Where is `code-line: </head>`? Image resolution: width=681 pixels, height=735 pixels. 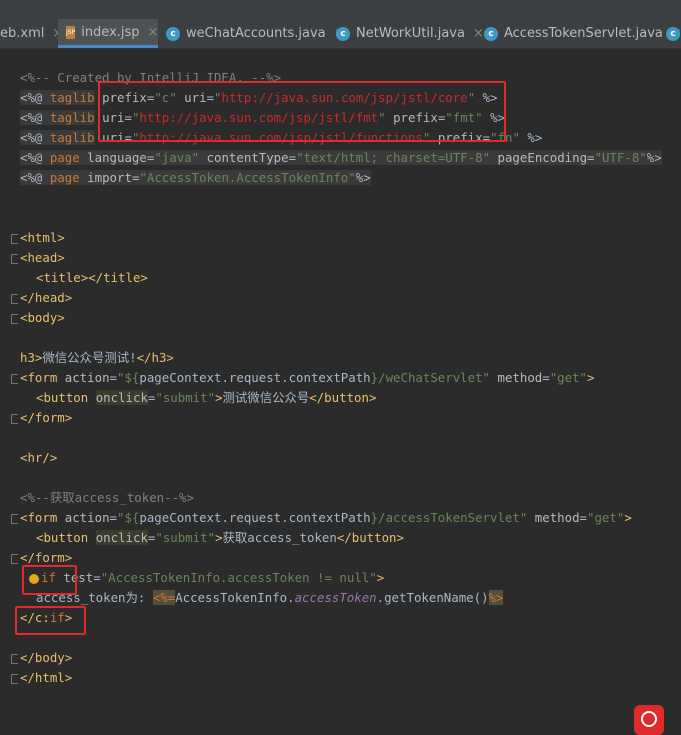
code-line: </head> is located at coordinates (46, 298).